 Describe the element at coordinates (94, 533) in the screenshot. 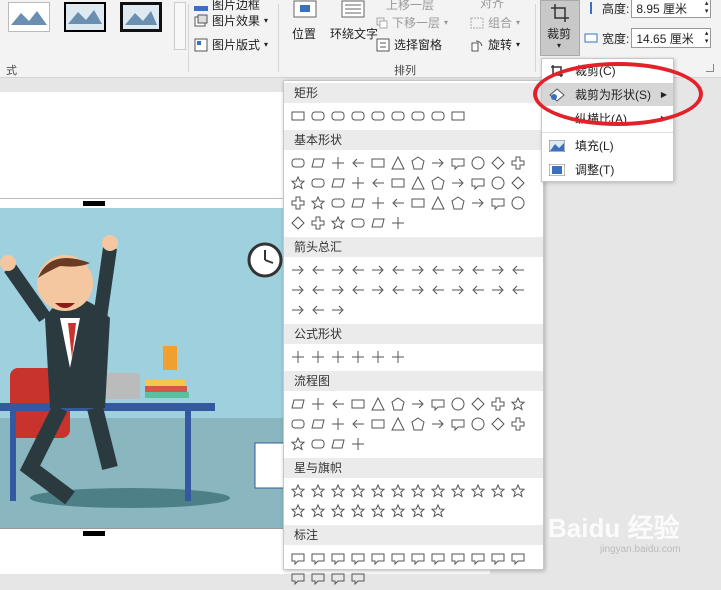

I see `crop-handle-bottom` at that location.